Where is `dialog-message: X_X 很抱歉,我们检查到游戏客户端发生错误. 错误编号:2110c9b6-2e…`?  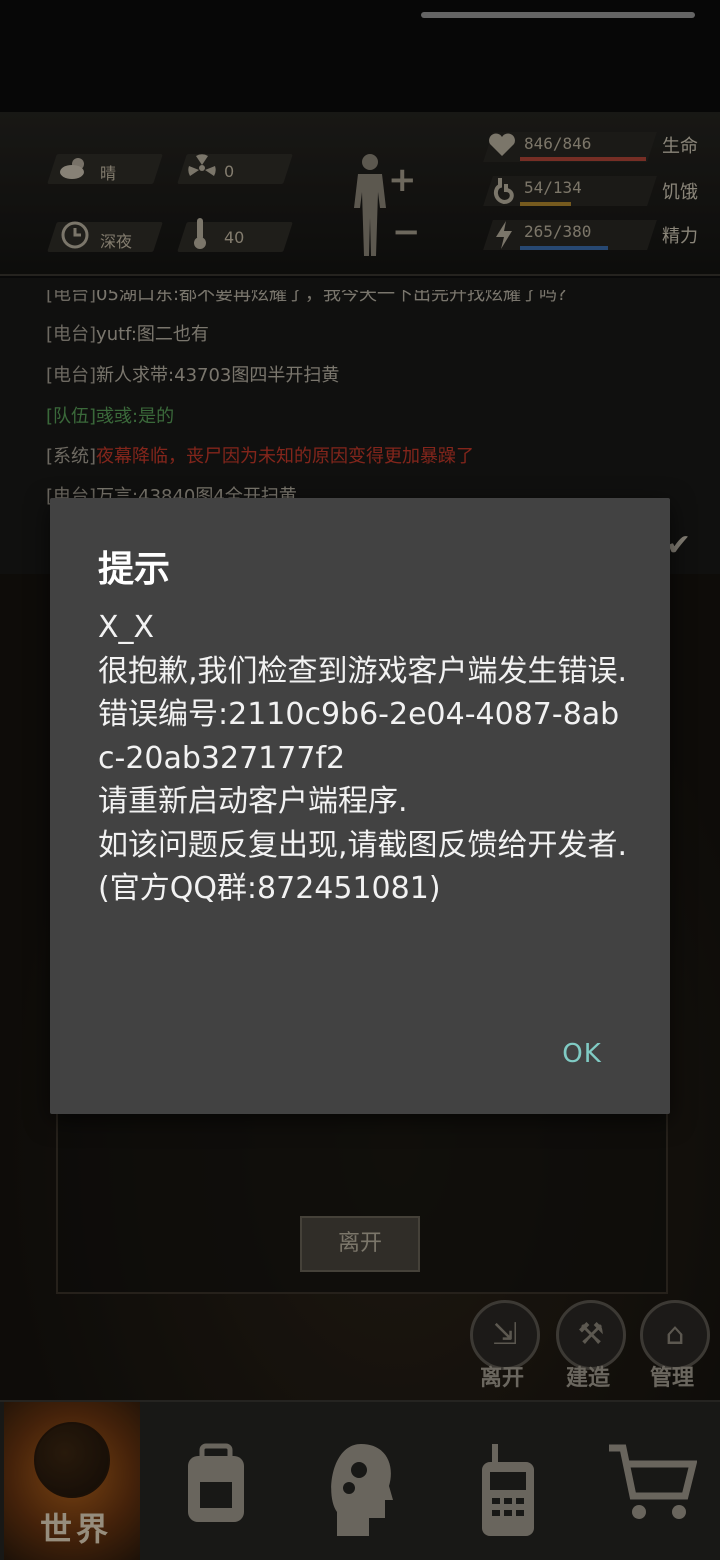
dialog-message: X_X 很抱歉,我们检查到游戏客户端发生错误. 错误编号:2110c9b6-2e… is located at coordinates (363, 758).